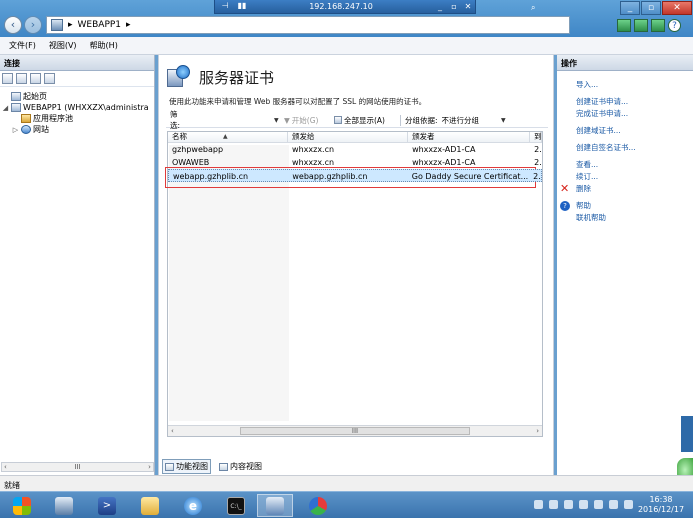 This screenshot has width=693, height=518. Describe the element at coordinates (22, 45) in the screenshot. I see `menu-file: 文件(F)` at that location.